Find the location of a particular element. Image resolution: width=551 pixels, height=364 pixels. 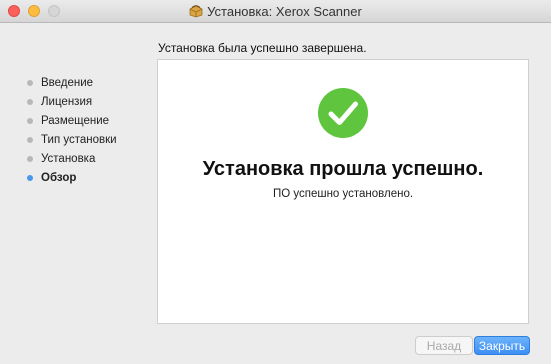

success-heading: Установка прошла успешно. is located at coordinates (343, 169).